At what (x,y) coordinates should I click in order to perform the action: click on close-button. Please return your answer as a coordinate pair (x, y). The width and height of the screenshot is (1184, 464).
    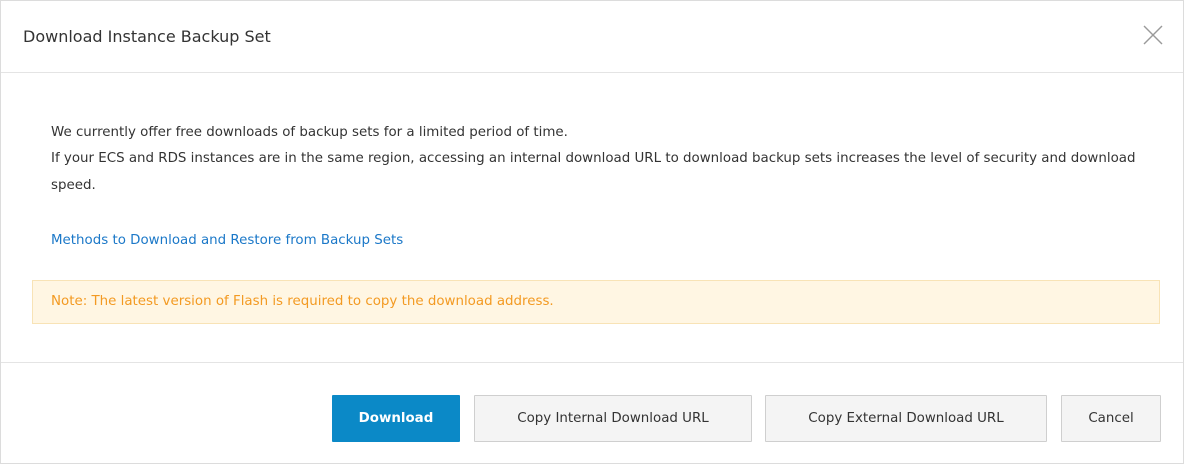
    Looking at the image, I should click on (1153, 35).